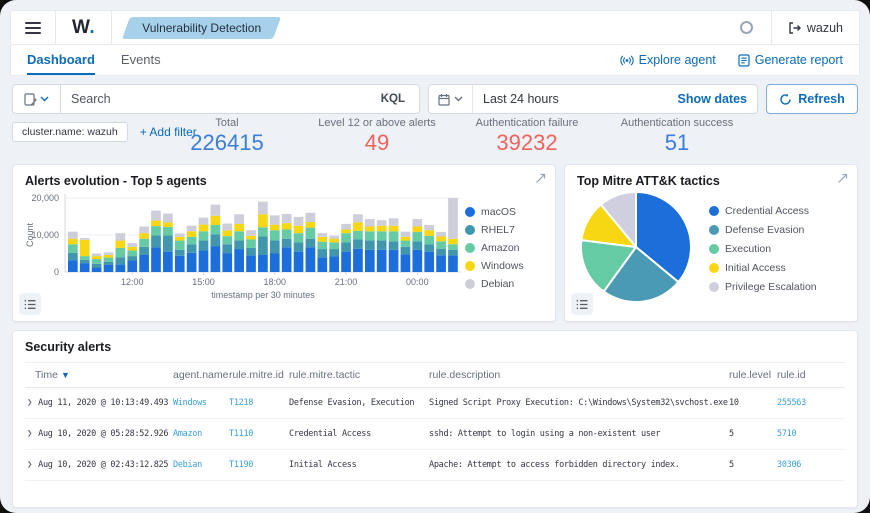 The width and height of the screenshot is (870, 513). I want to click on column-header-time: Time ▼, so click(99, 375).